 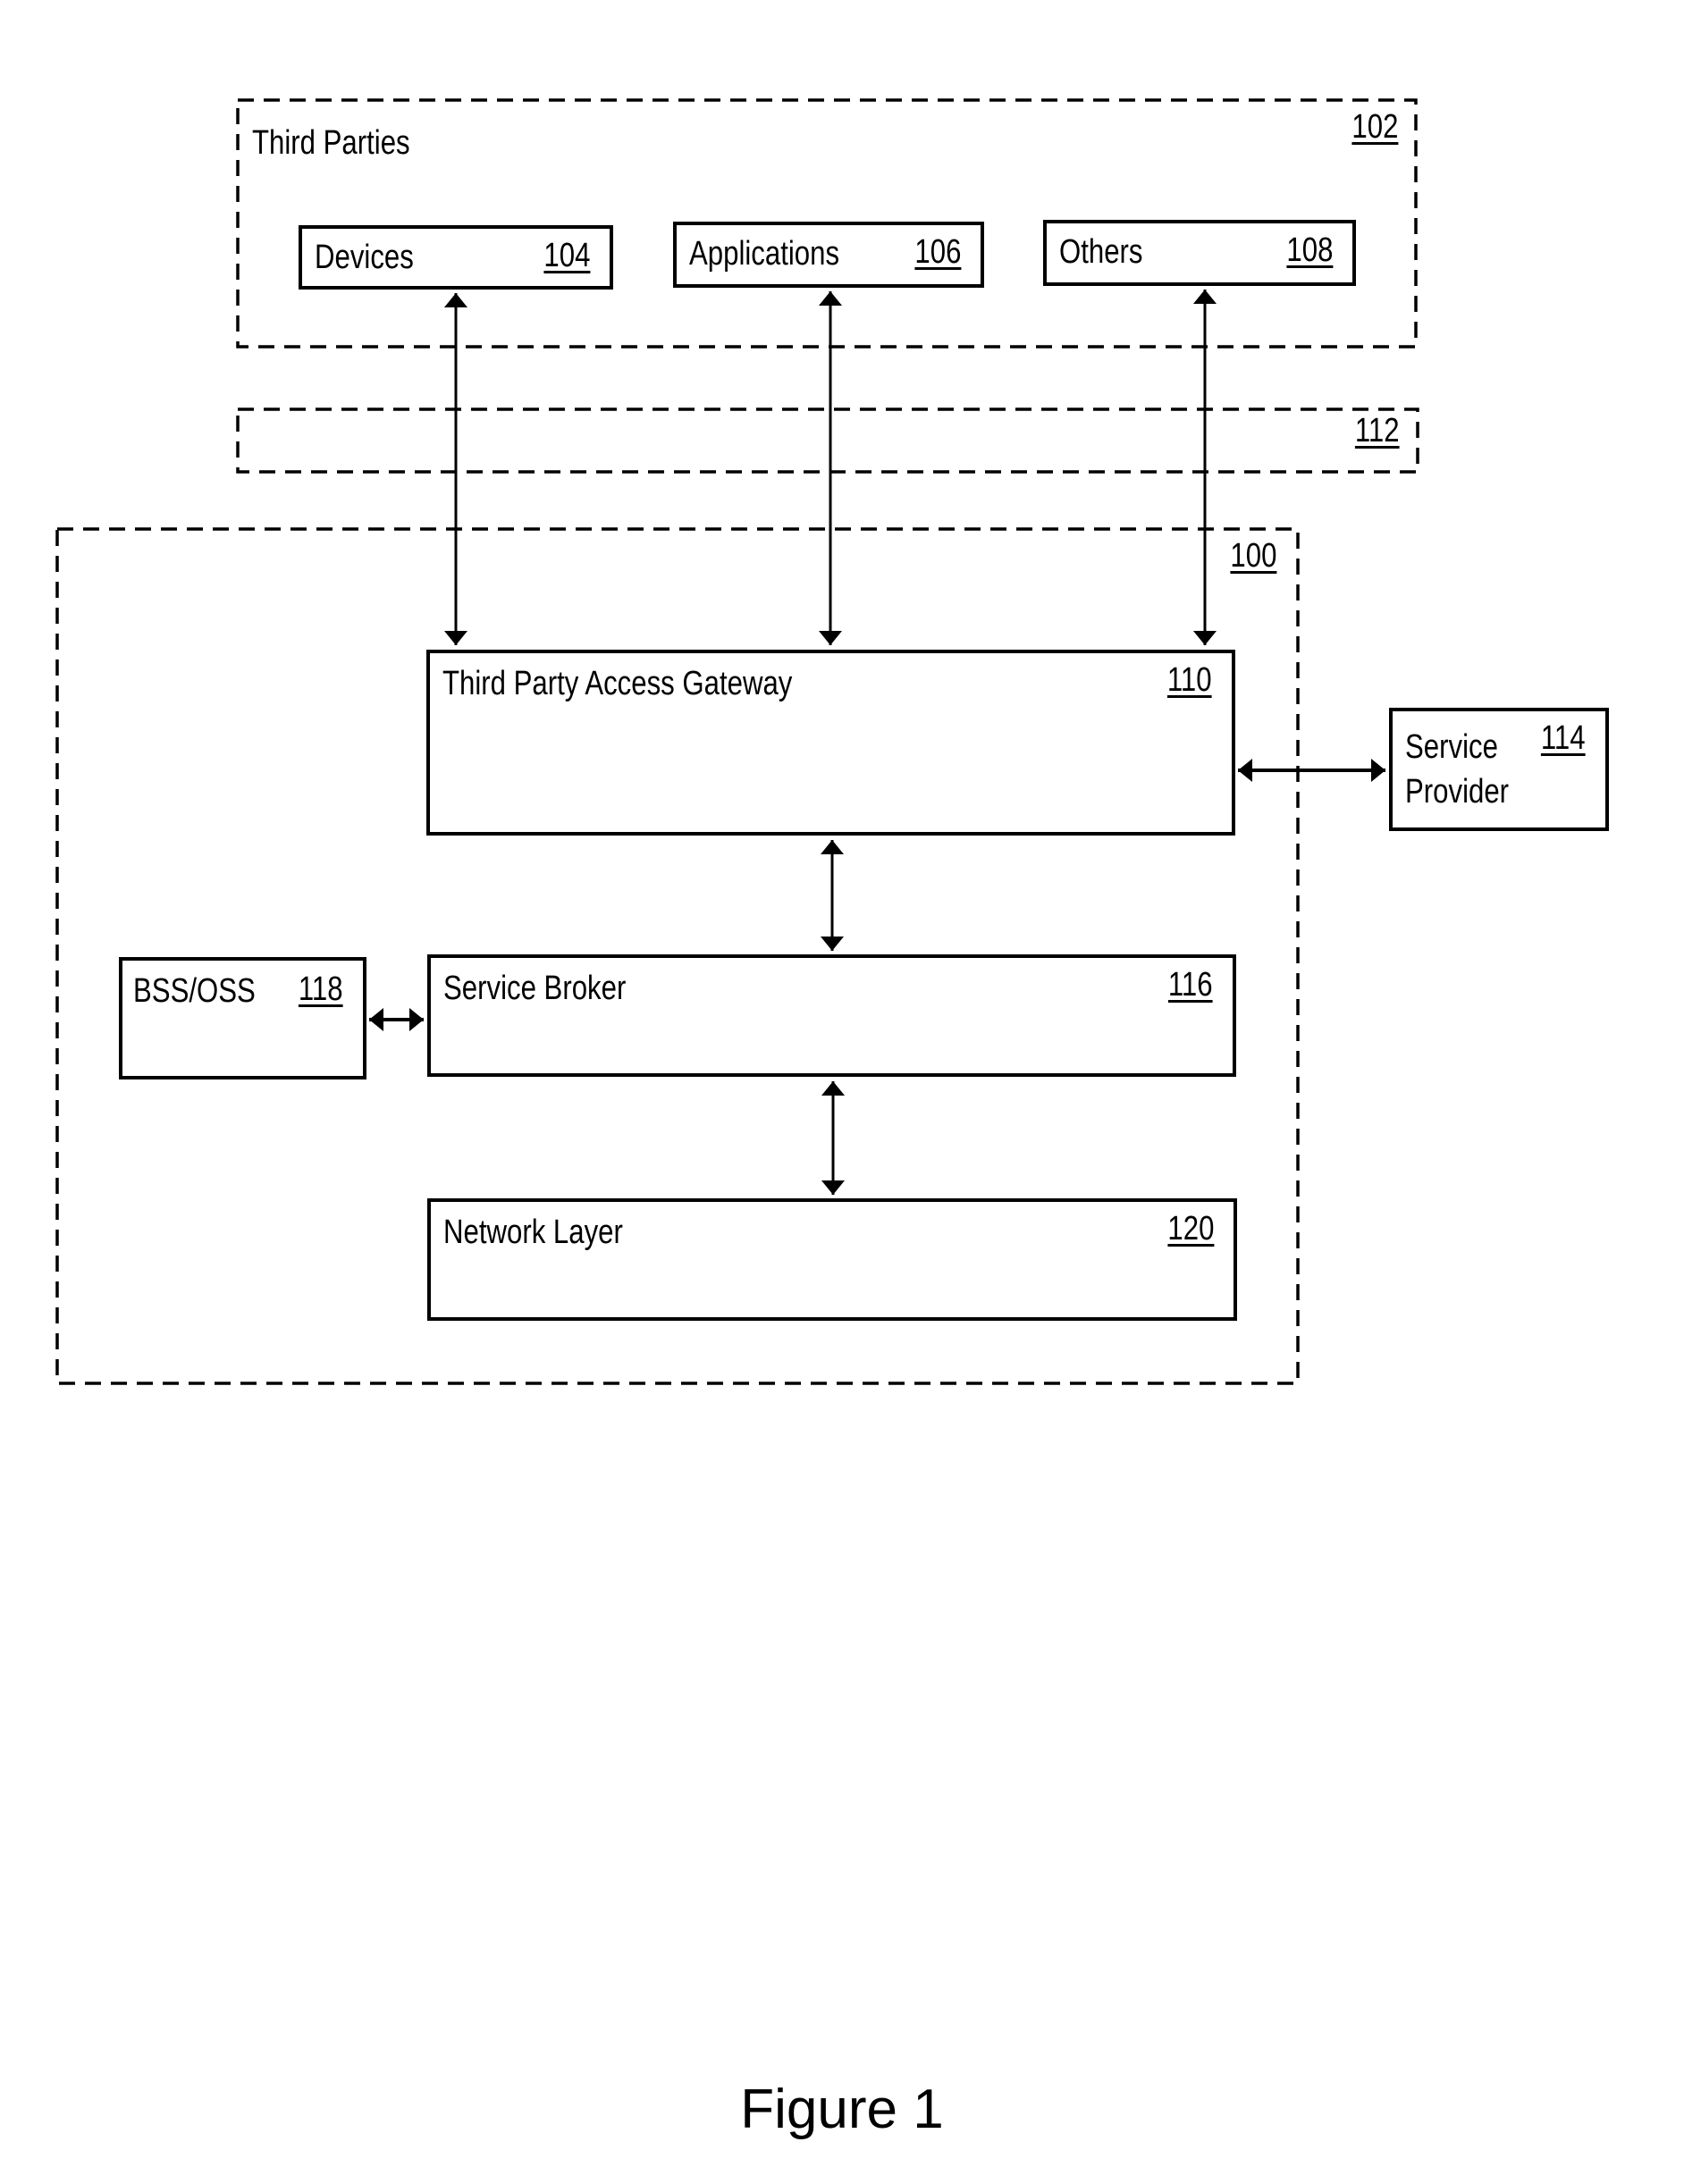 What do you see at coordinates (1457, 792) in the screenshot?
I see `service-provider-label-line2: Provider` at bounding box center [1457, 792].